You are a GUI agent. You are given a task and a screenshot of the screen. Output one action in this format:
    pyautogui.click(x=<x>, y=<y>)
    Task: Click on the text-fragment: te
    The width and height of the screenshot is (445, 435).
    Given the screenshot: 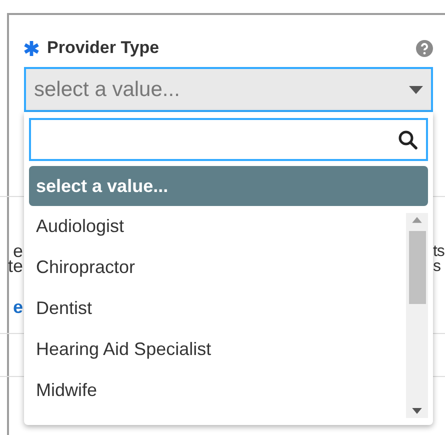 What is the action you would take?
    pyautogui.click(x=15, y=266)
    